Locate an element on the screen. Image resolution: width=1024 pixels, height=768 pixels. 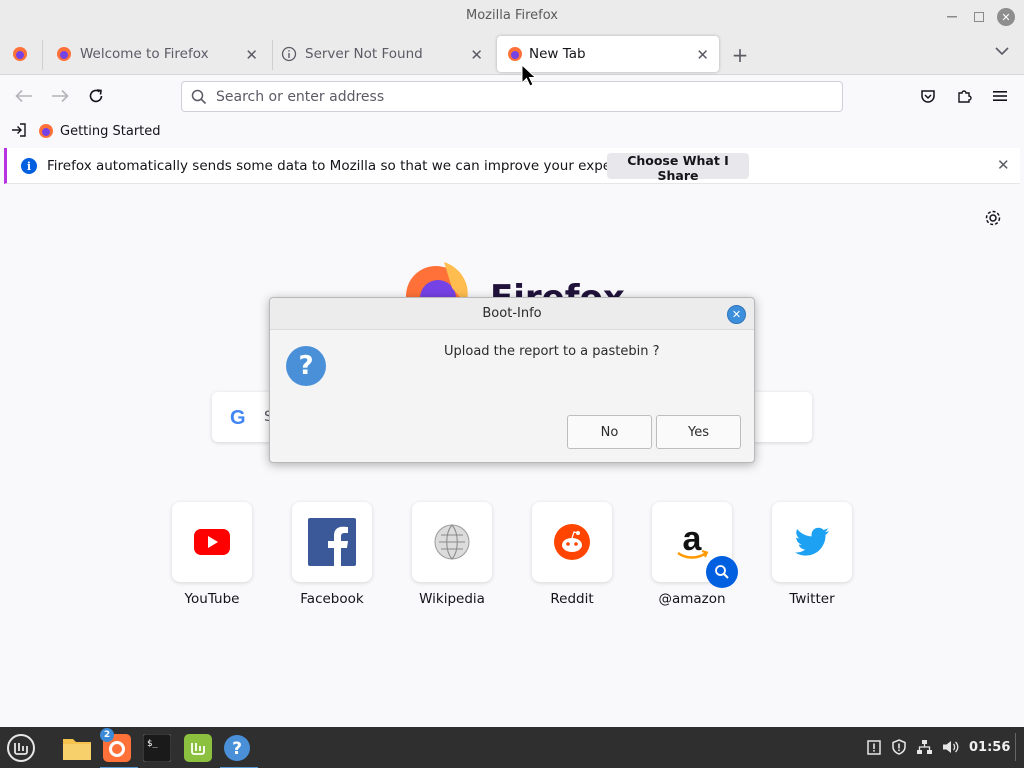
shortcut-facebook: Facebook is located at coordinates (332, 554).